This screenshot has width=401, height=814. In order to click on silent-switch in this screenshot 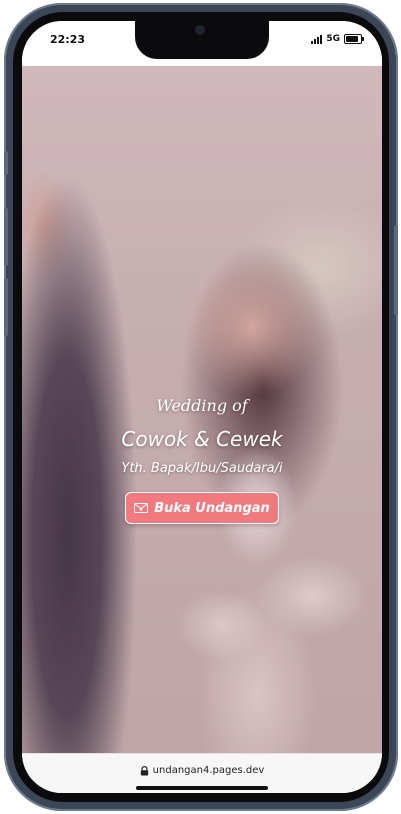, I will do `click(6, 163)`.